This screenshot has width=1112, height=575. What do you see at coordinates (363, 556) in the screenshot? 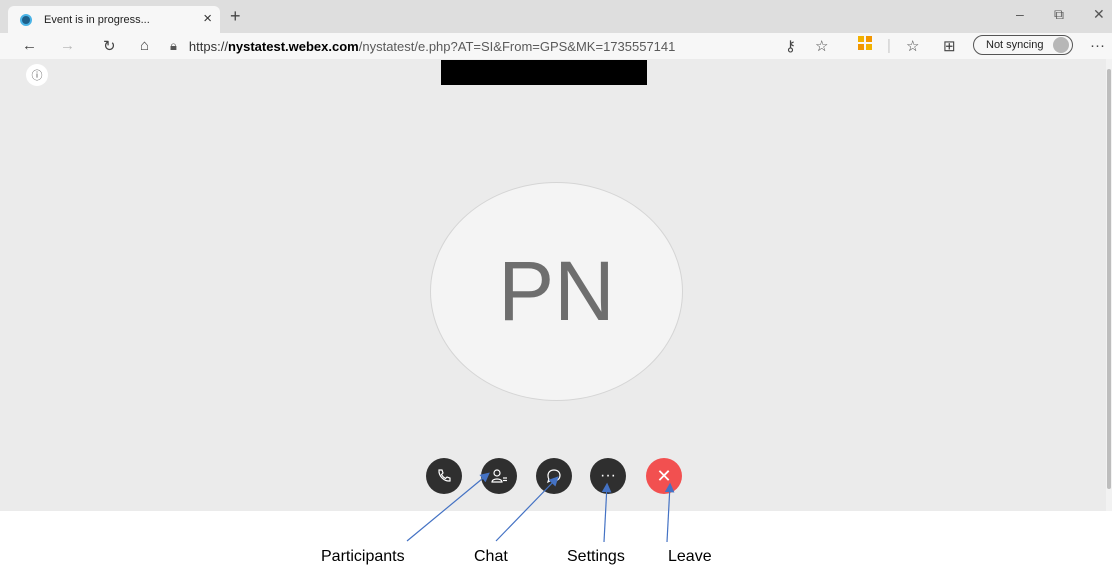
I see `participants-annotation: Participants` at bounding box center [363, 556].